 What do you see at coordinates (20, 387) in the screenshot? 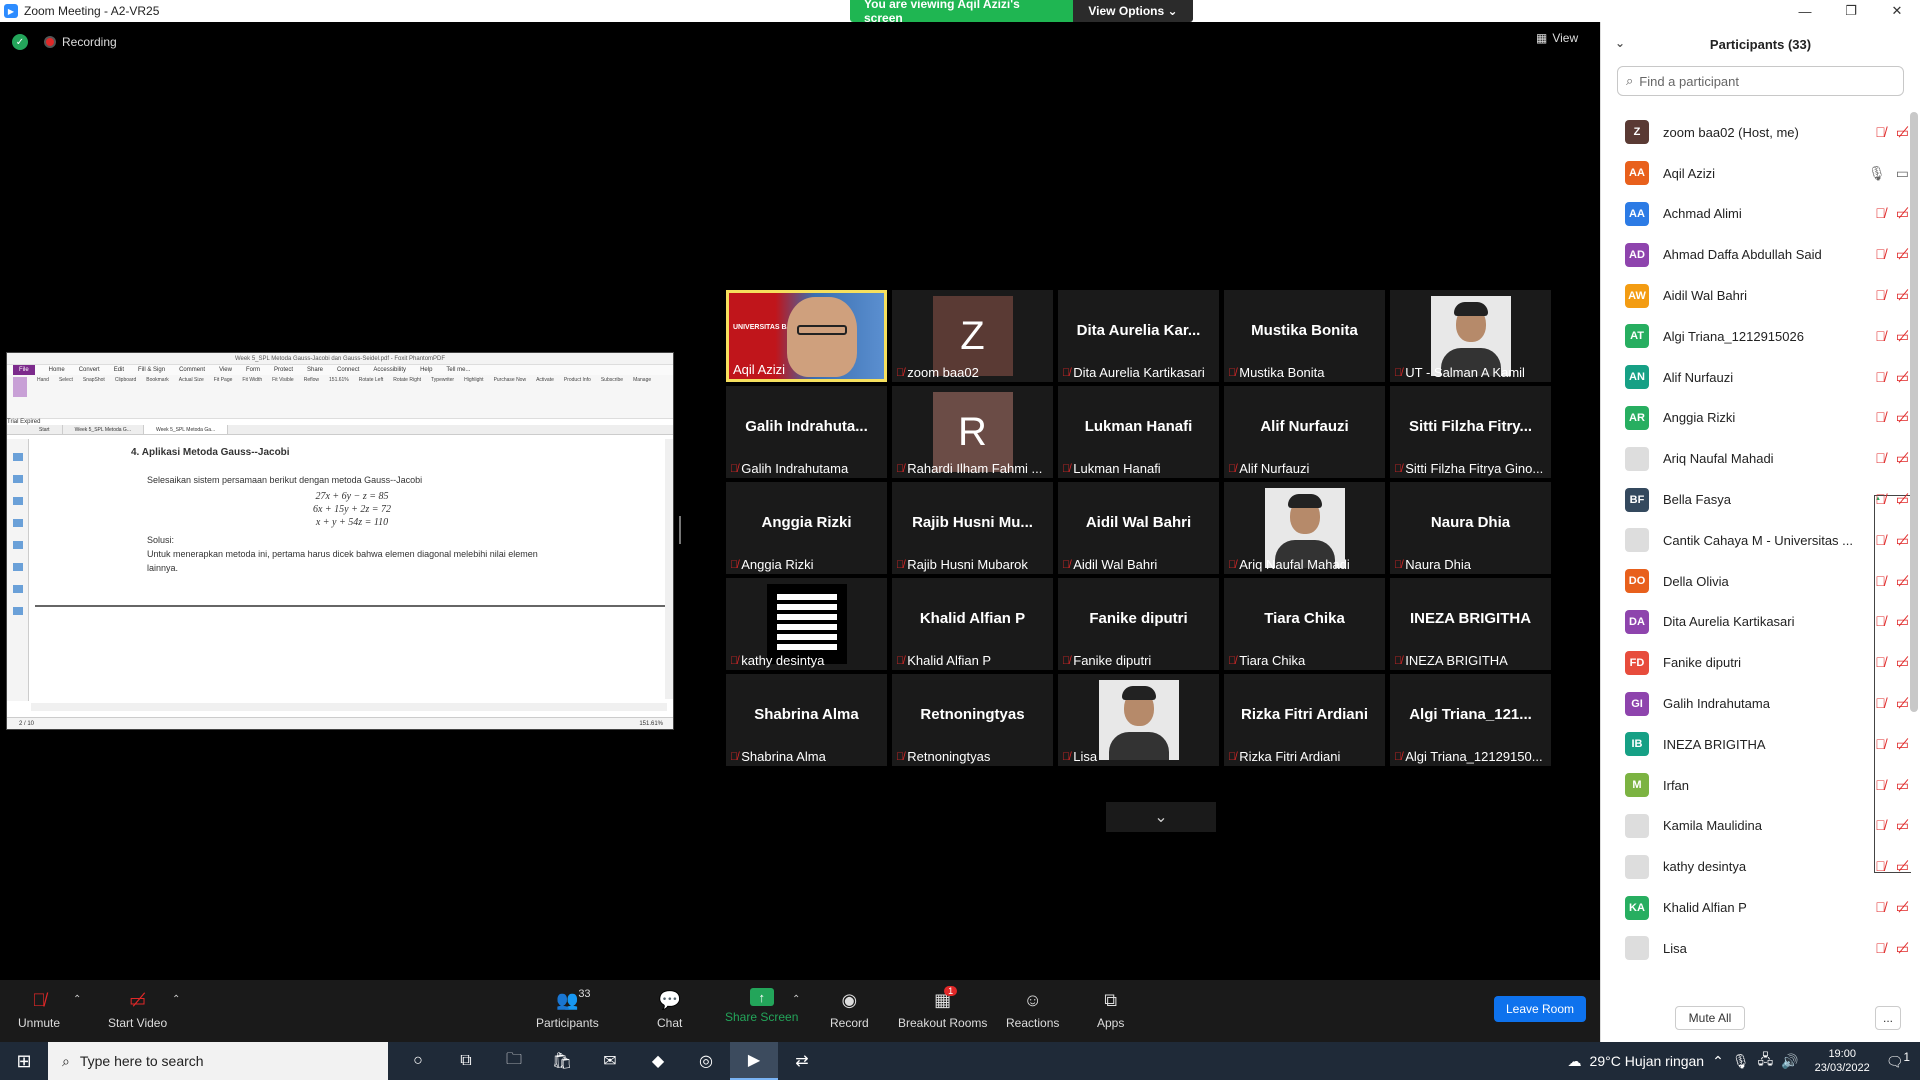
I see `hand-tool-icon` at bounding box center [20, 387].